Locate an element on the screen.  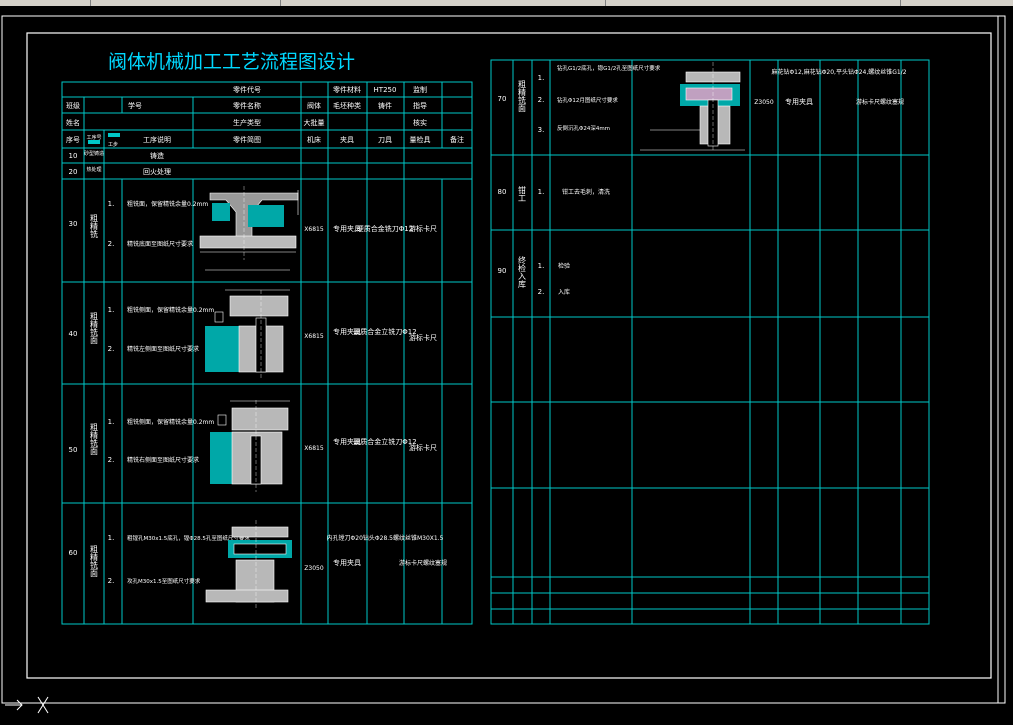
svg-text: 阀体 is located at coordinates (314, 105).